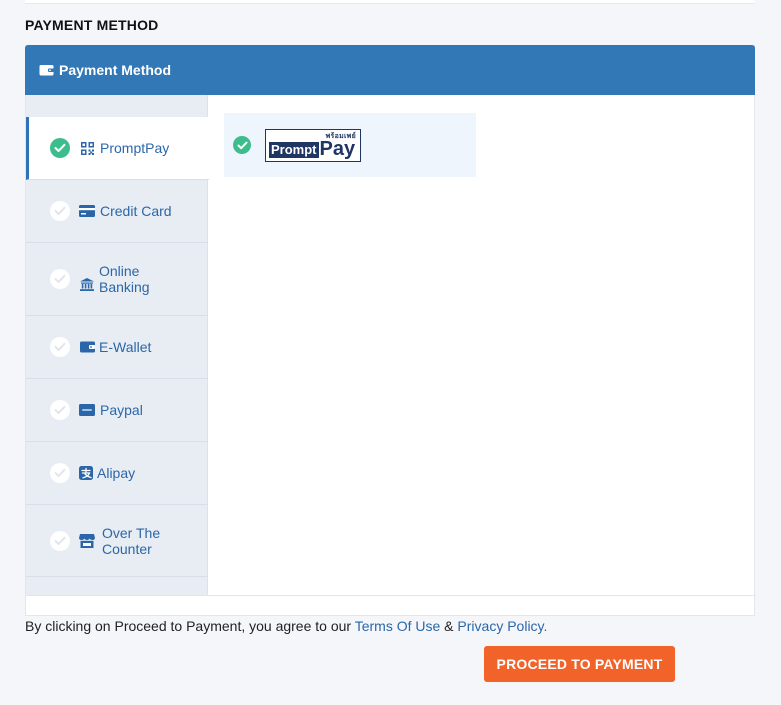 Image resolution: width=781 pixels, height=705 pixels. What do you see at coordinates (87, 410) in the screenshot?
I see `paypal-icon` at bounding box center [87, 410].